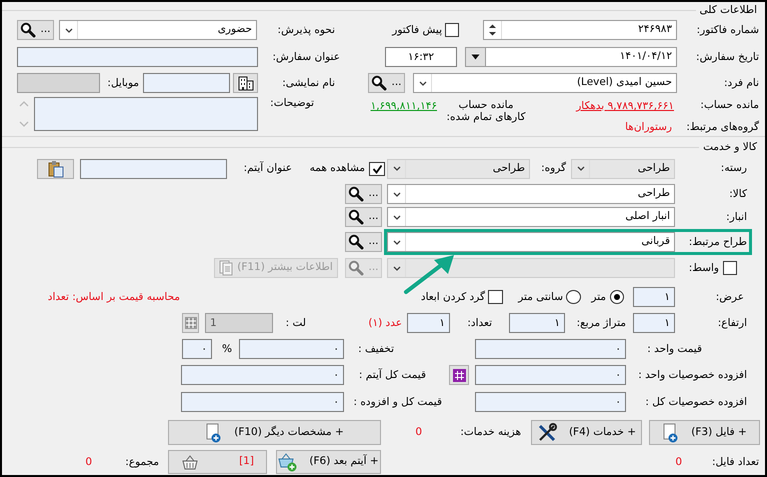 Image resolution: width=767 pixels, height=477 pixels. I want to click on other-specs-button: + مشخصات دیگر (F10), so click(274, 432).